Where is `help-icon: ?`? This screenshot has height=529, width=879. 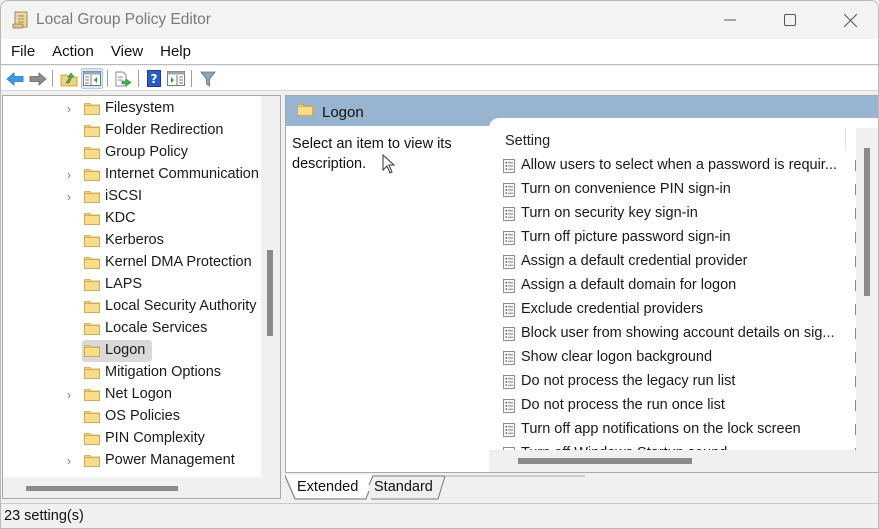 help-icon: ? is located at coordinates (154, 78).